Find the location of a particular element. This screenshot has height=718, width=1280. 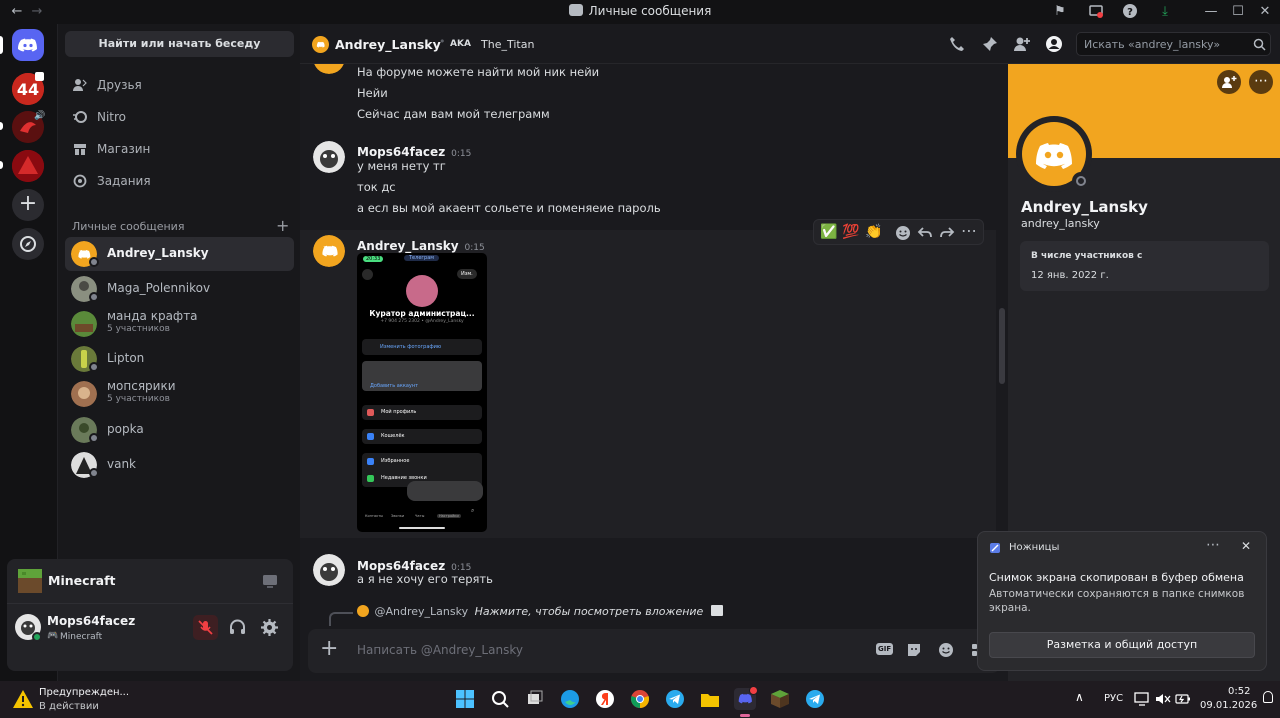

screen-share-icon is located at coordinates (1096, 12).